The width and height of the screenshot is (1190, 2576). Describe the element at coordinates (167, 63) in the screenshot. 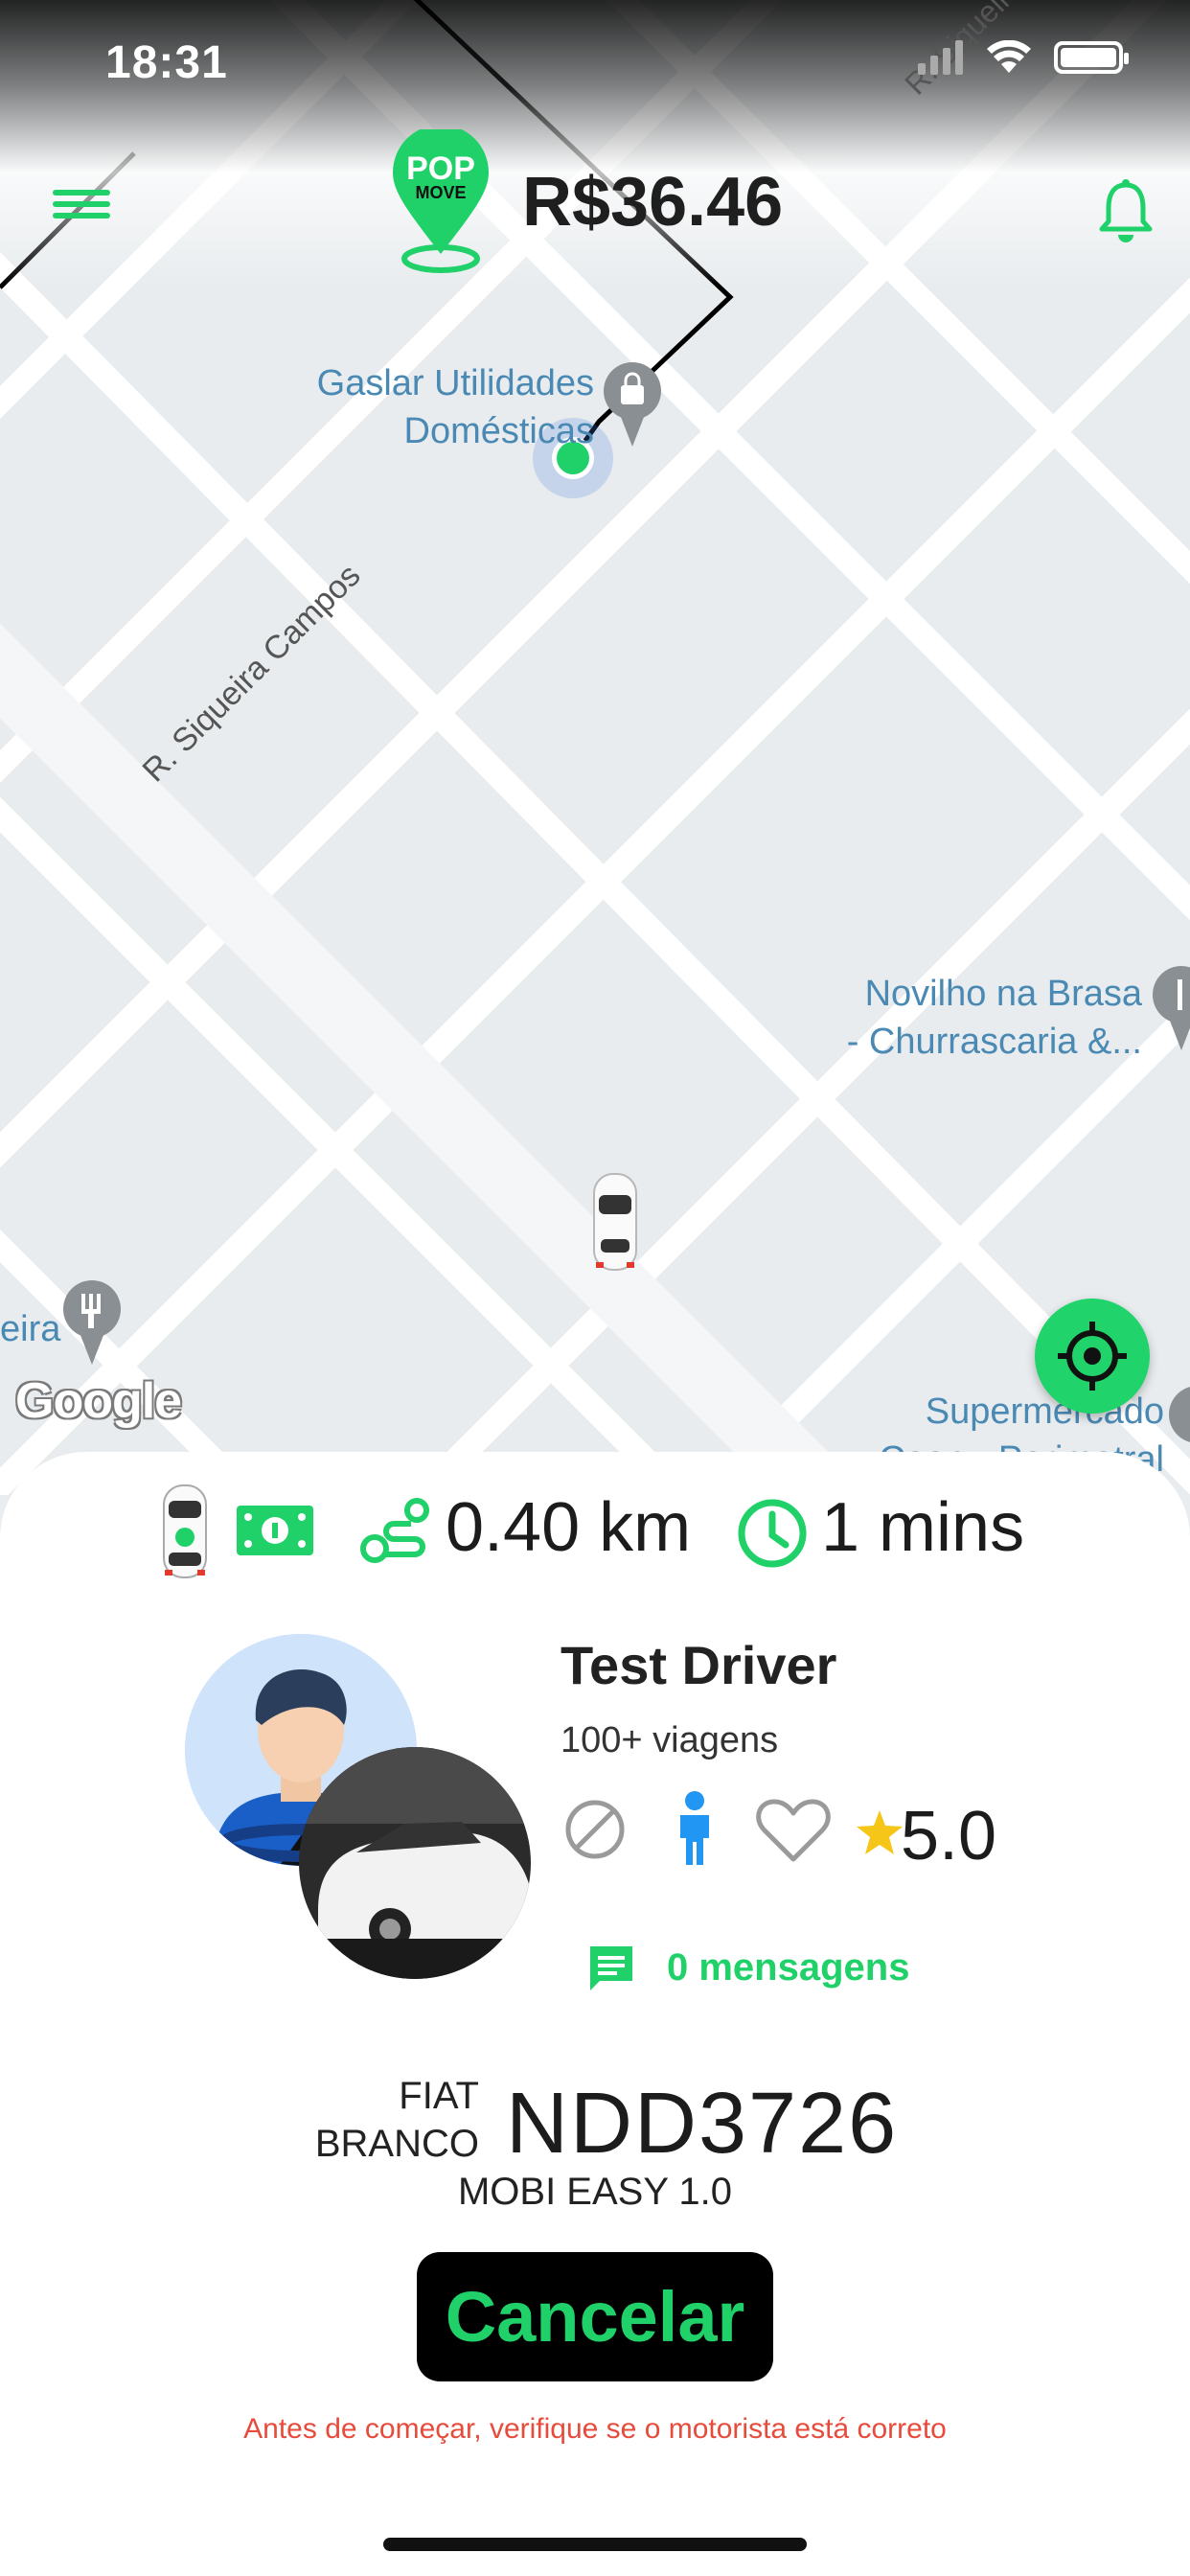

I see `status-time: 18:31` at that location.